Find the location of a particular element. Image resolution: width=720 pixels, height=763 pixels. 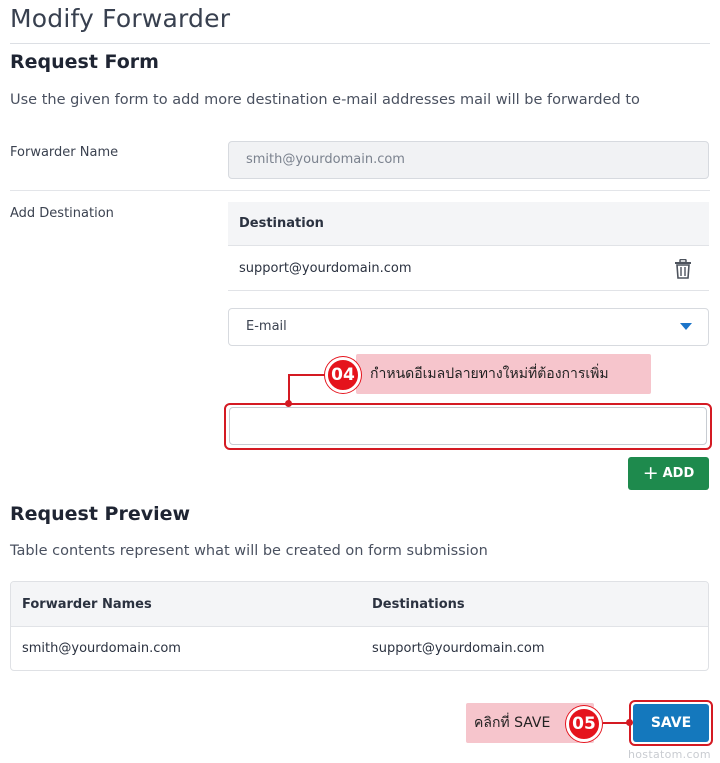

save-button: SAVE is located at coordinates (671, 723).